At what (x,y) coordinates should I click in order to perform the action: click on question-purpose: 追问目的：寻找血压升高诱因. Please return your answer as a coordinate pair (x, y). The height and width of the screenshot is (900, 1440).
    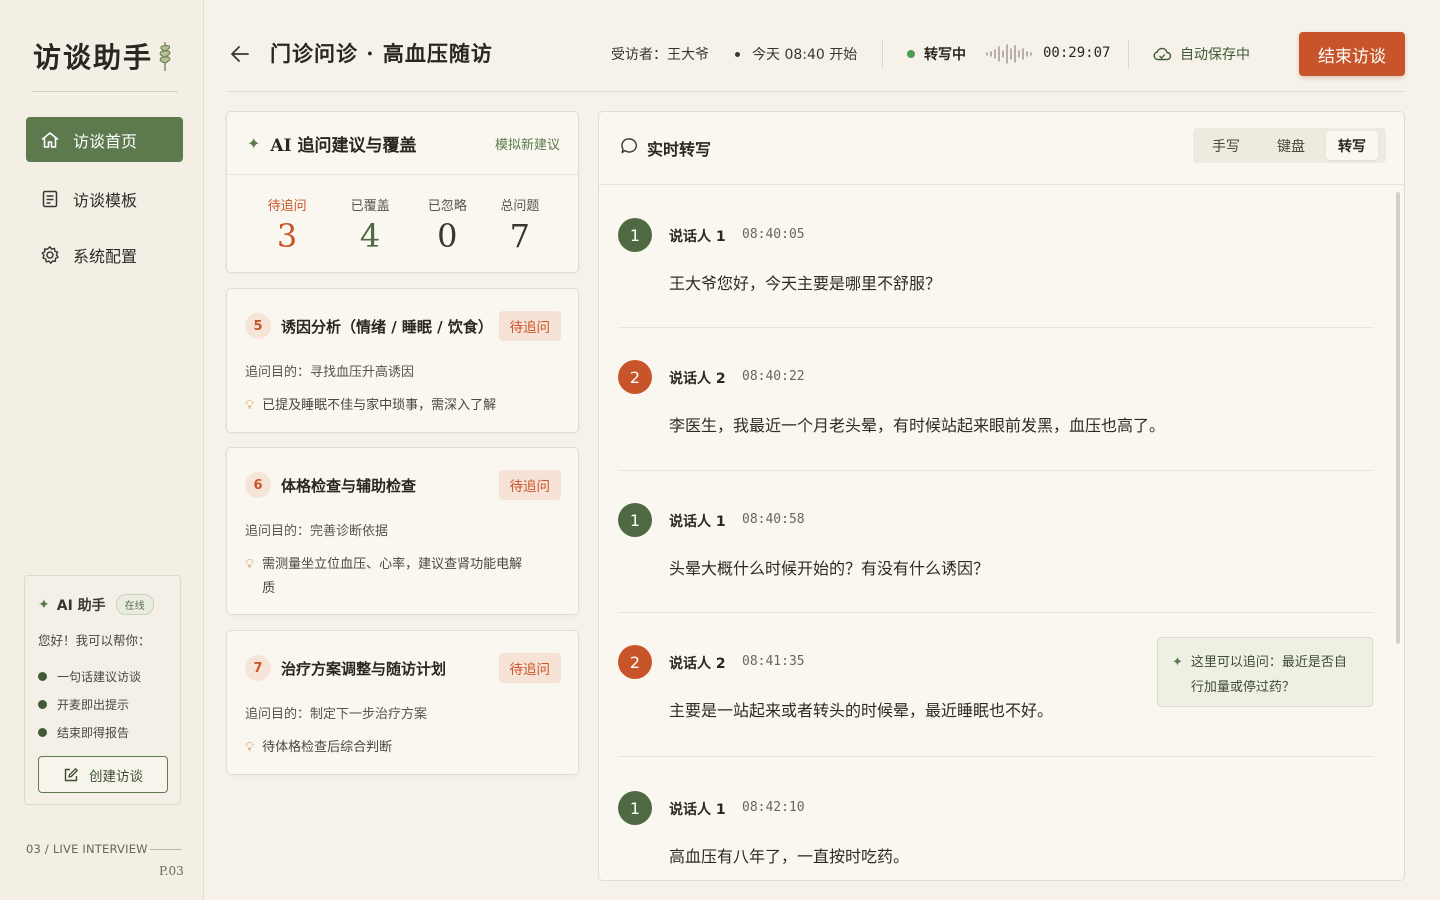
    Looking at the image, I should click on (330, 372).